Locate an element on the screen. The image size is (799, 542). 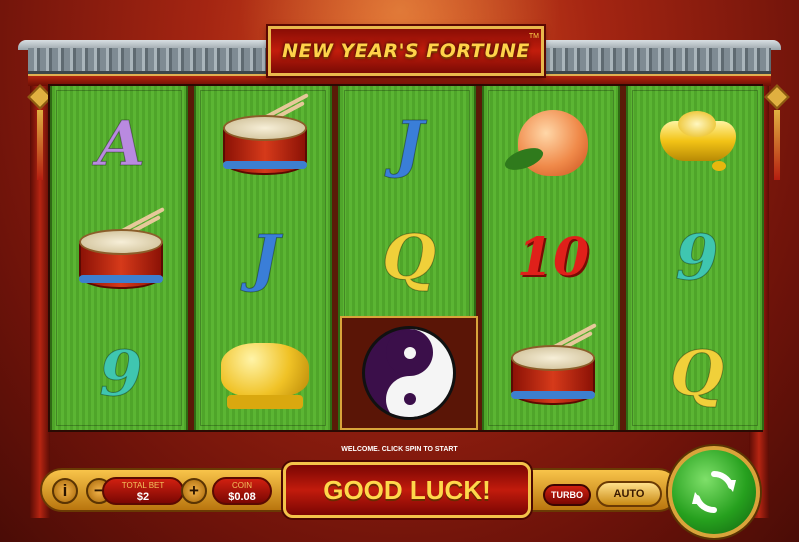
increase-bet-button: + is located at coordinates (194, 491).